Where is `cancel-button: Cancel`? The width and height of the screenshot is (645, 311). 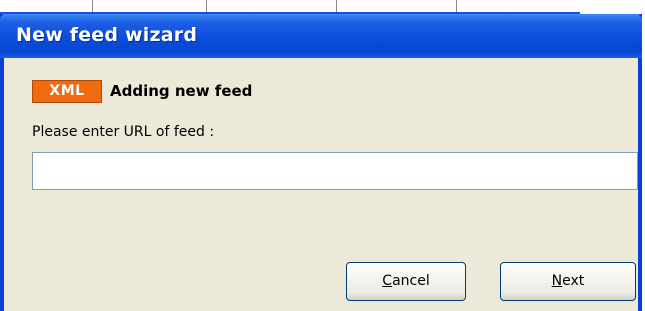 cancel-button: Cancel is located at coordinates (406, 281).